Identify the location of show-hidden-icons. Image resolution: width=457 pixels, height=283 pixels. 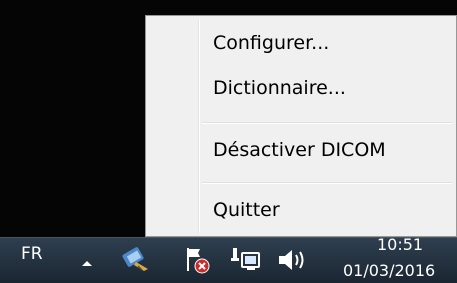
(87, 264).